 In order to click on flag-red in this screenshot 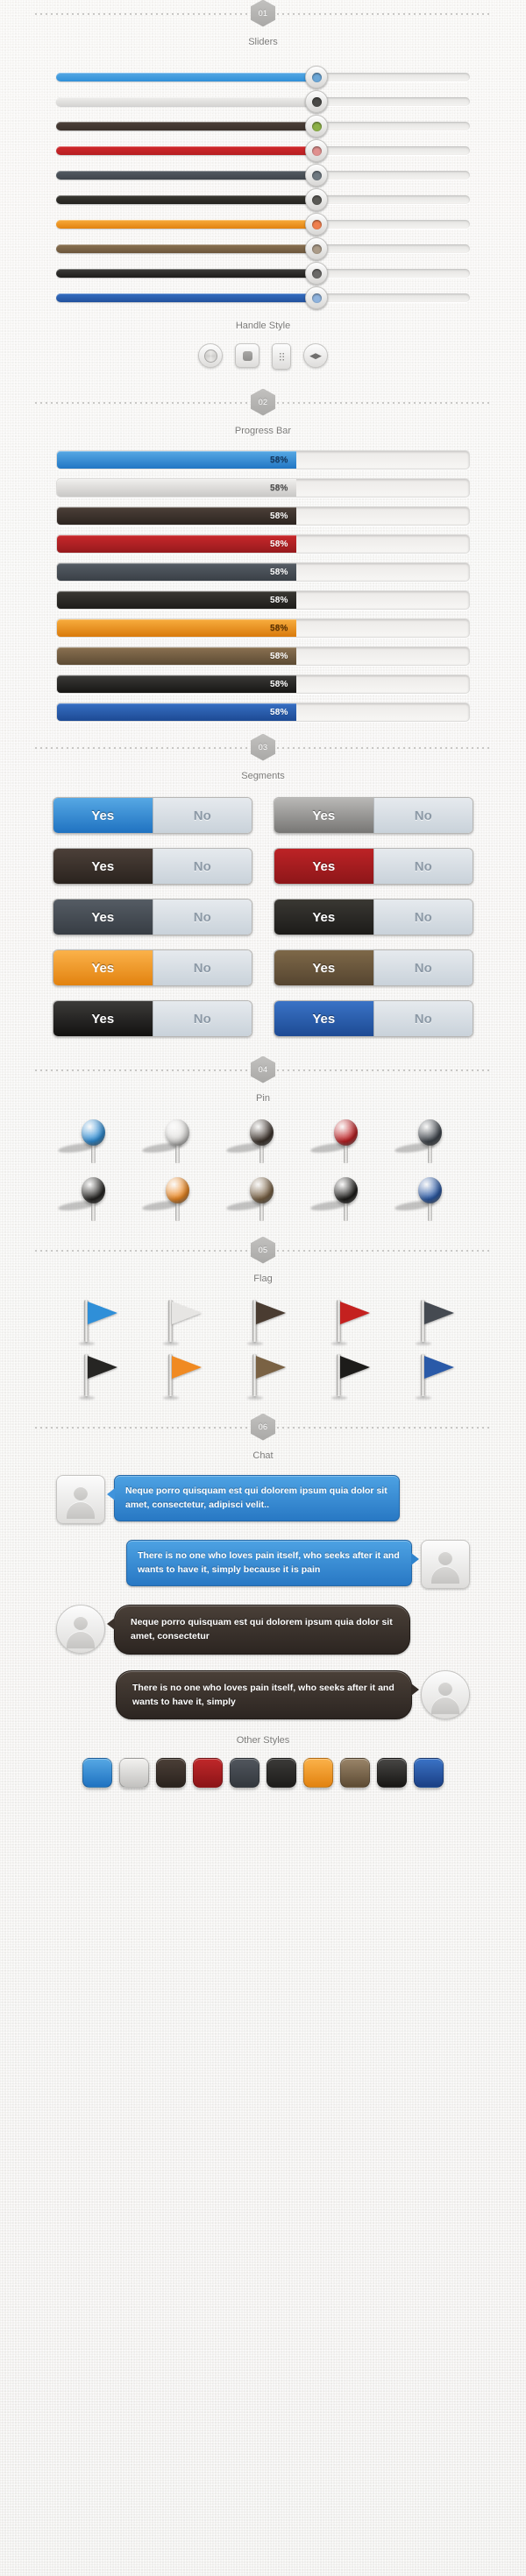, I will do `click(347, 1321)`.